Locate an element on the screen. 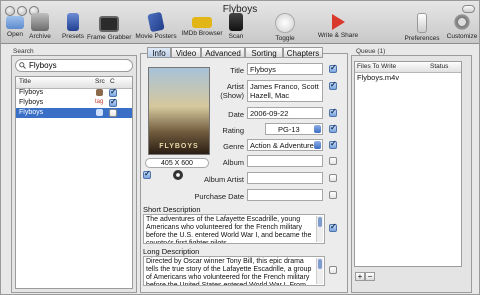  open-button: Open is located at coordinates (15, 25).